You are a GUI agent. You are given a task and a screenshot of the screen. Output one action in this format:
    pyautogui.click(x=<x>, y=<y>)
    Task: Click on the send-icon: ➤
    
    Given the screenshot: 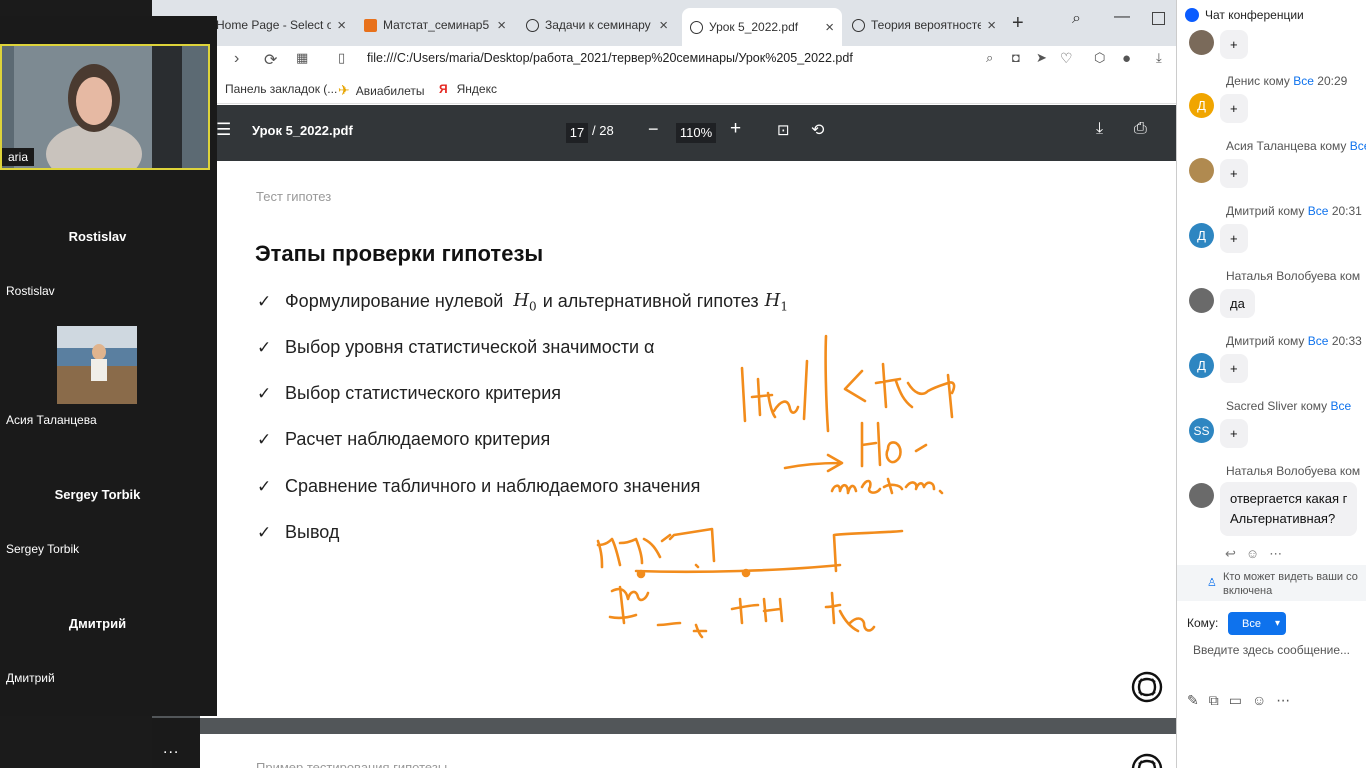 What is the action you would take?
    pyautogui.click(x=1041, y=58)
    